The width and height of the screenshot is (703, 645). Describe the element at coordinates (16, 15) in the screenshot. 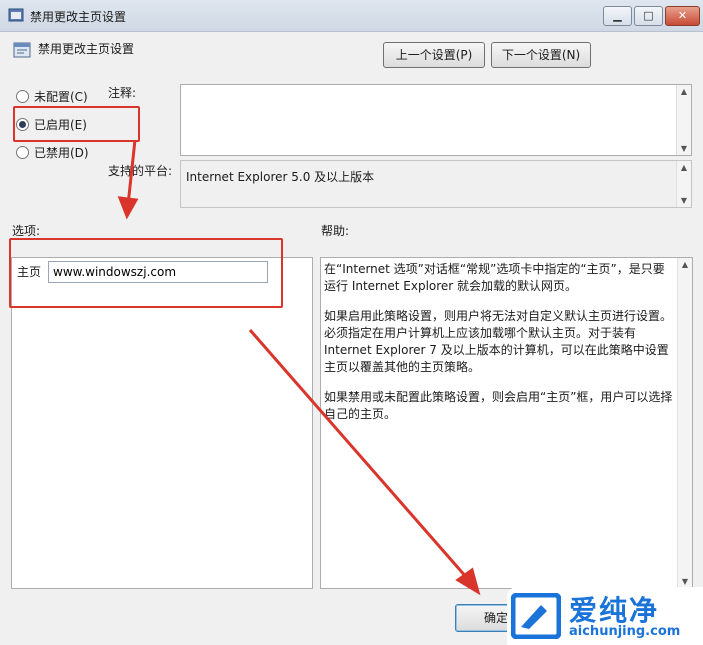

I see `policy-icon` at that location.